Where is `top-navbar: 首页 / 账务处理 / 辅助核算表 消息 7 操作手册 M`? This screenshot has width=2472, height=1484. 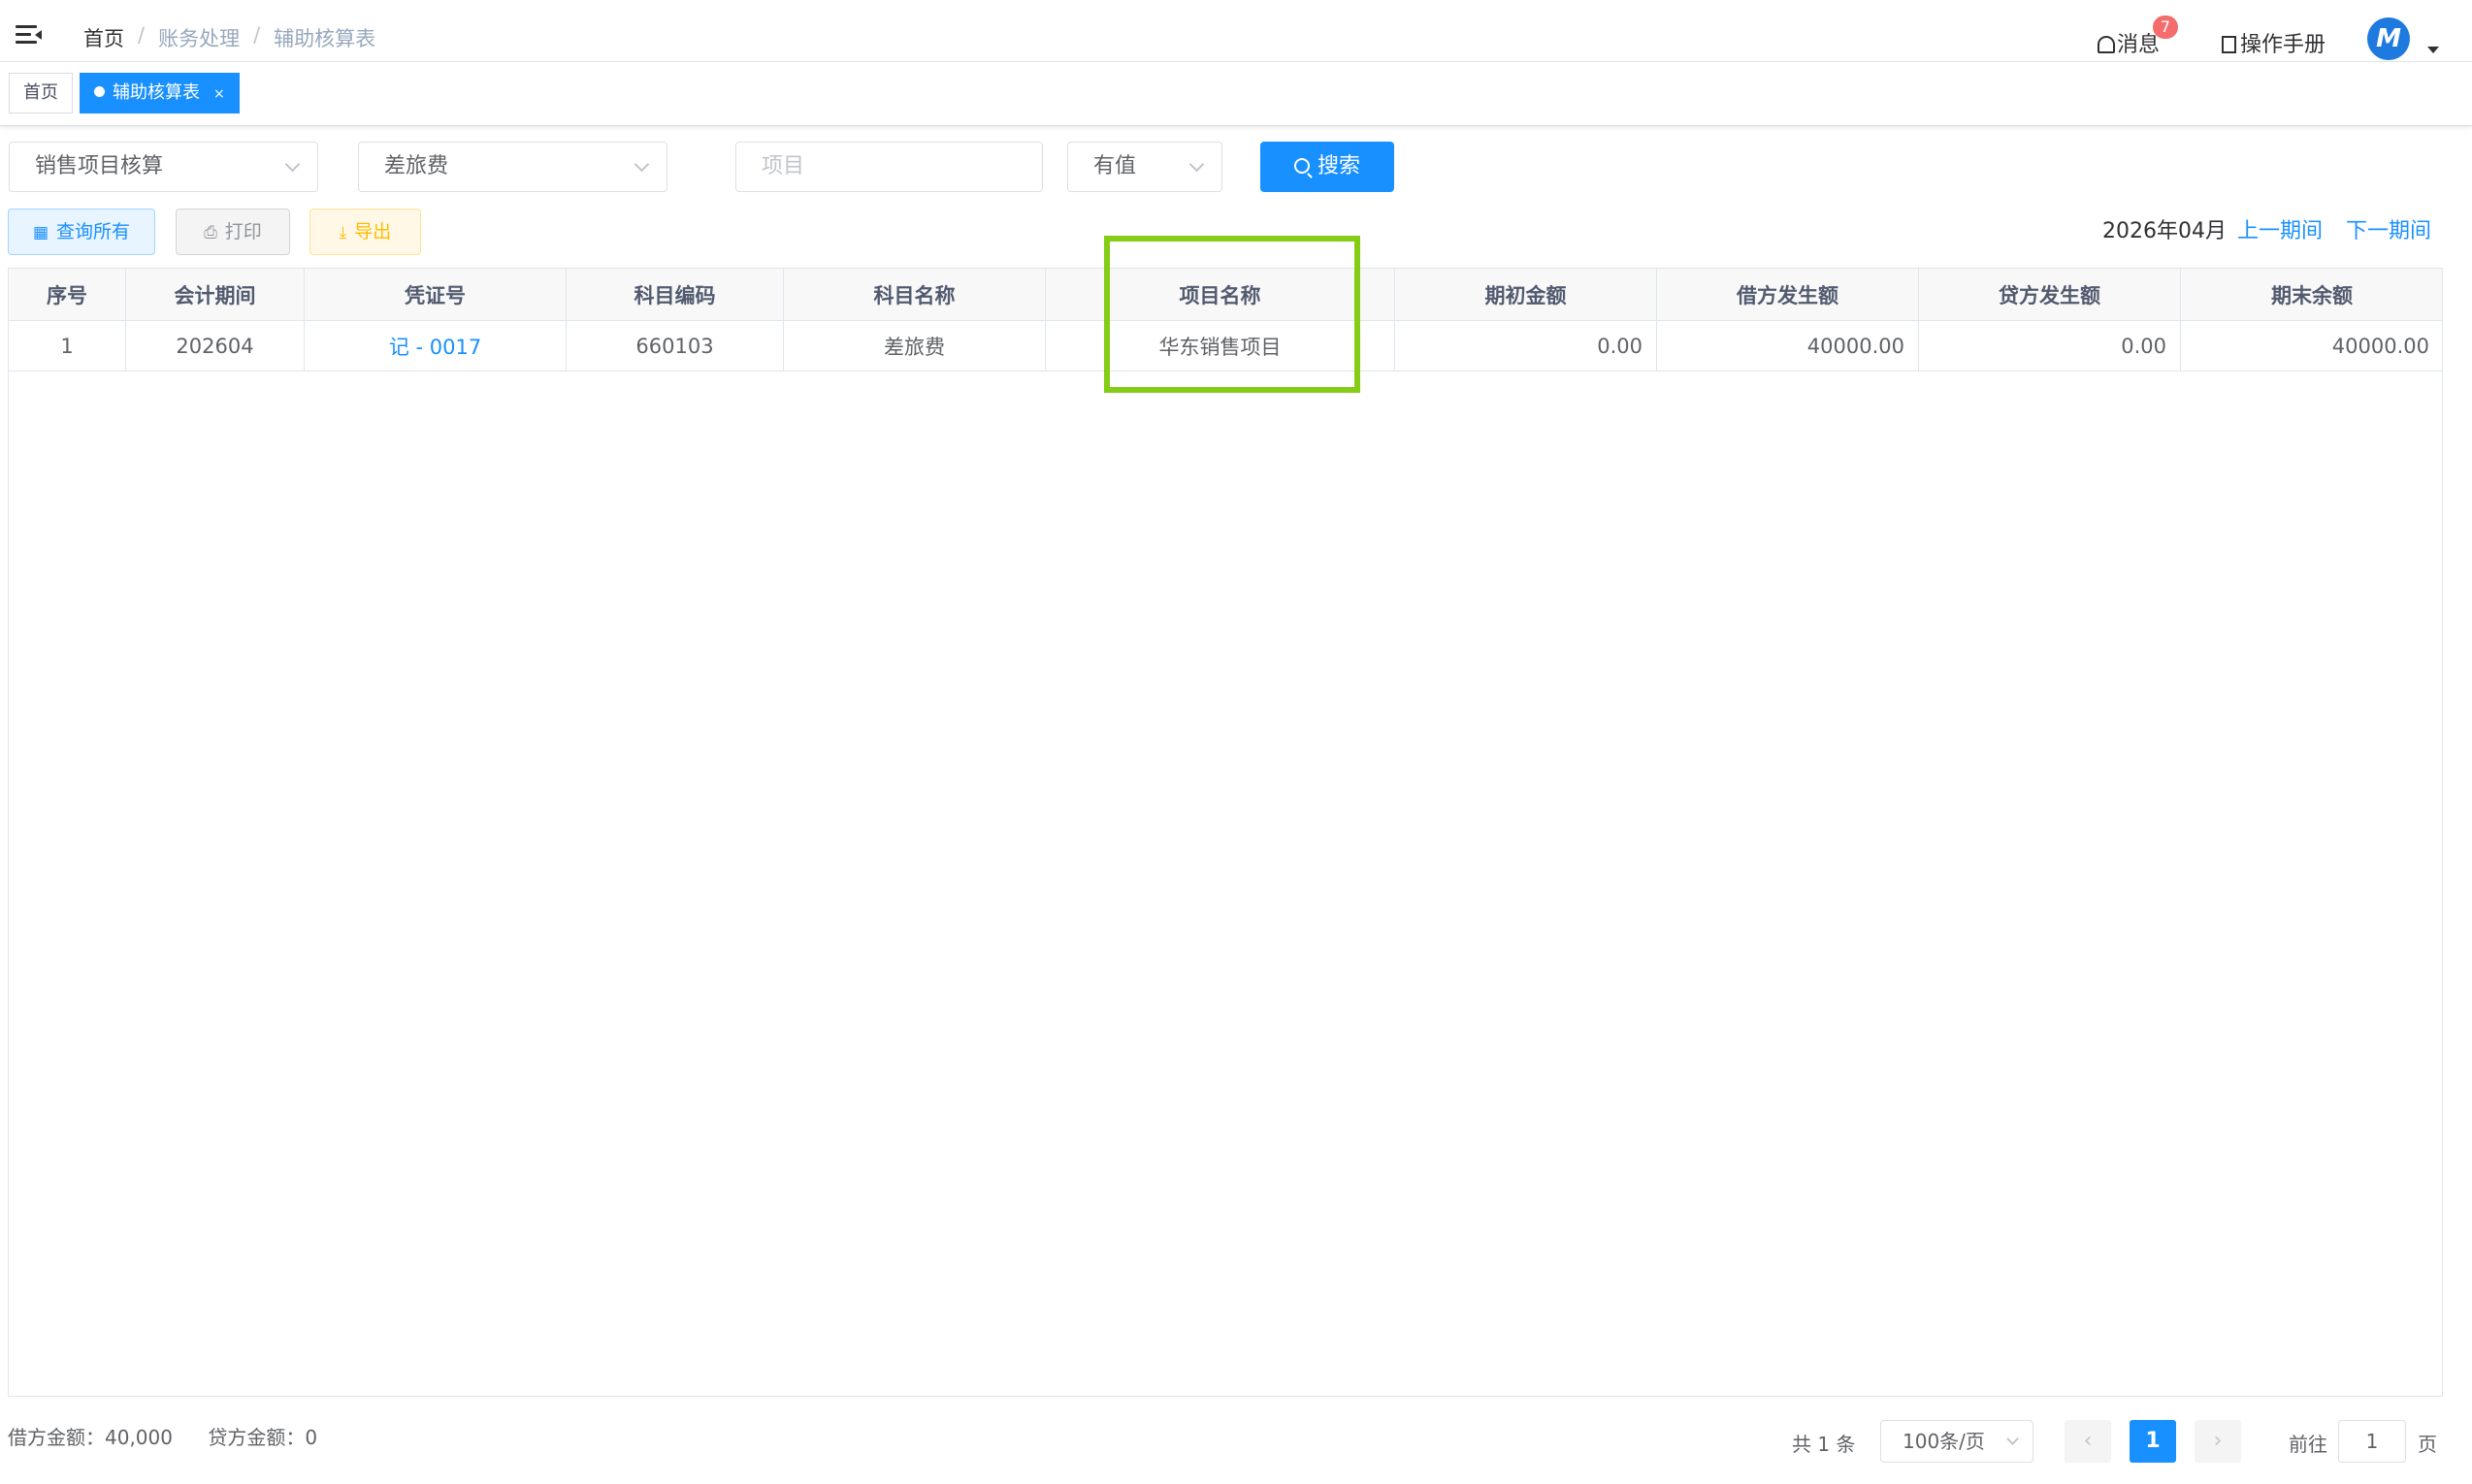
top-navbar: 首页 / 账务处理 / 辅助核算表 消息 7 操作手册 M is located at coordinates (1236, 31).